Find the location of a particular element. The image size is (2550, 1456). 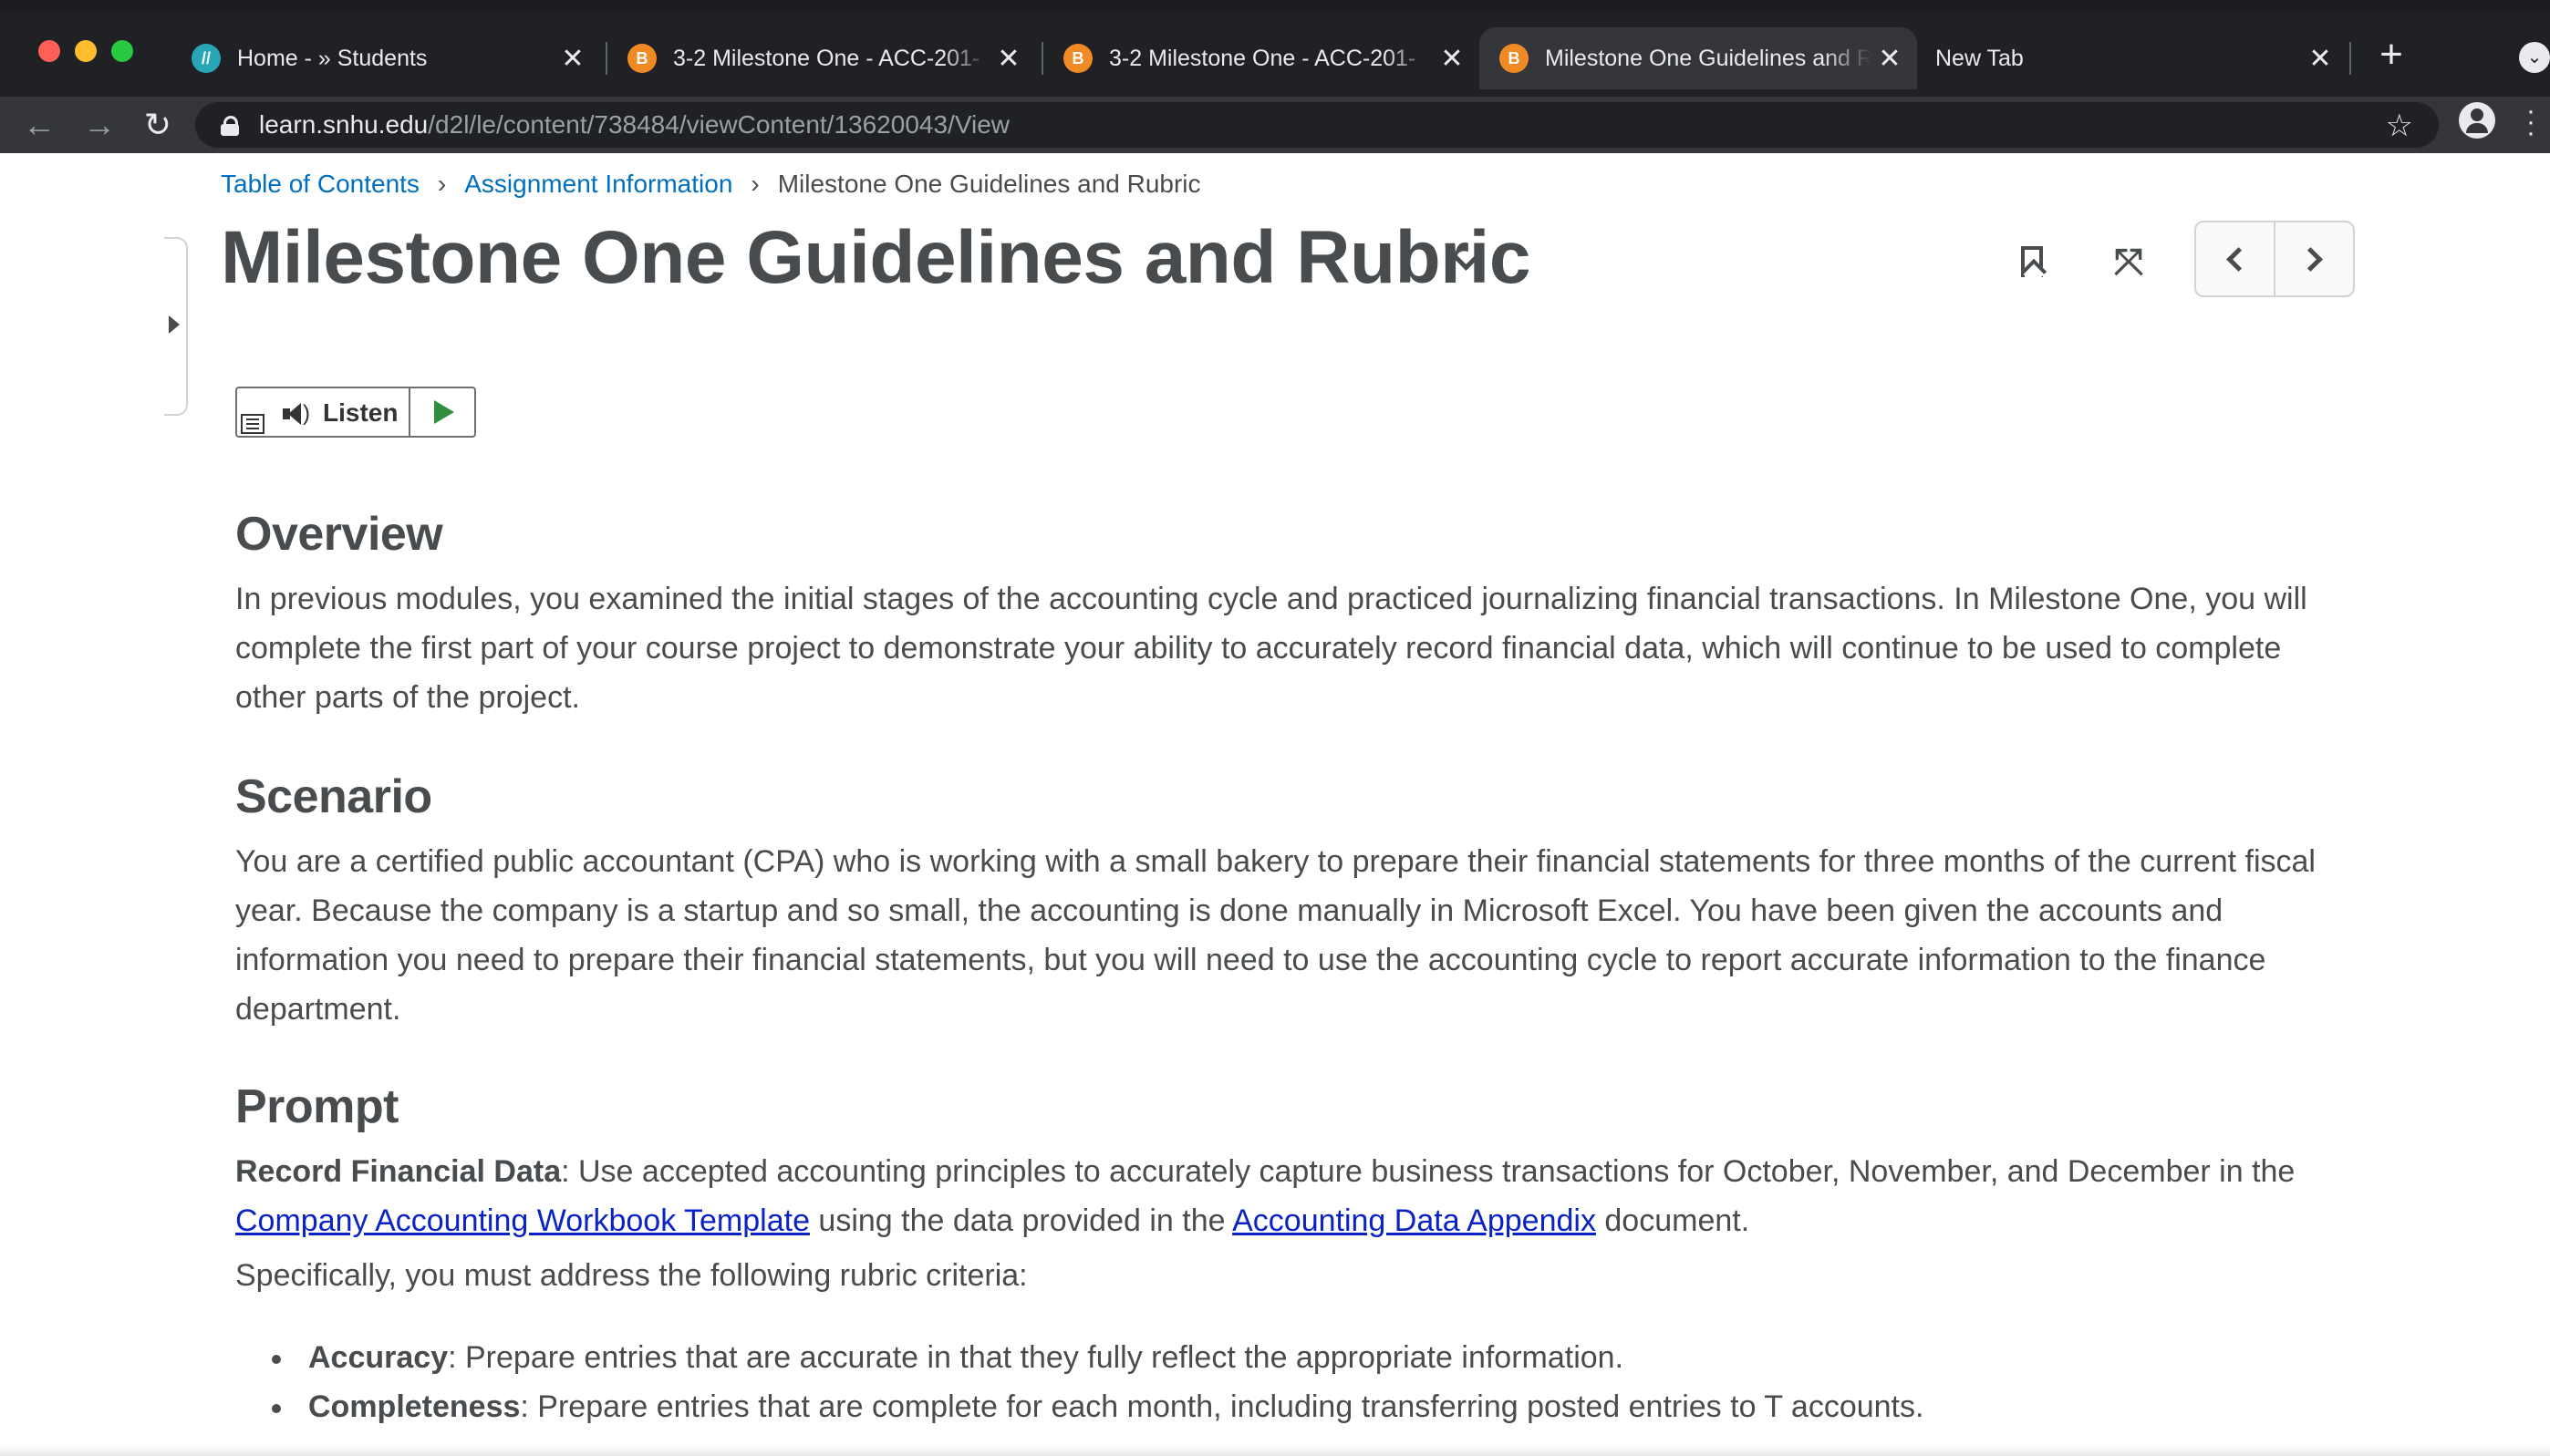

fullscreen-icon: ⤧ is located at coordinates (2128, 262).